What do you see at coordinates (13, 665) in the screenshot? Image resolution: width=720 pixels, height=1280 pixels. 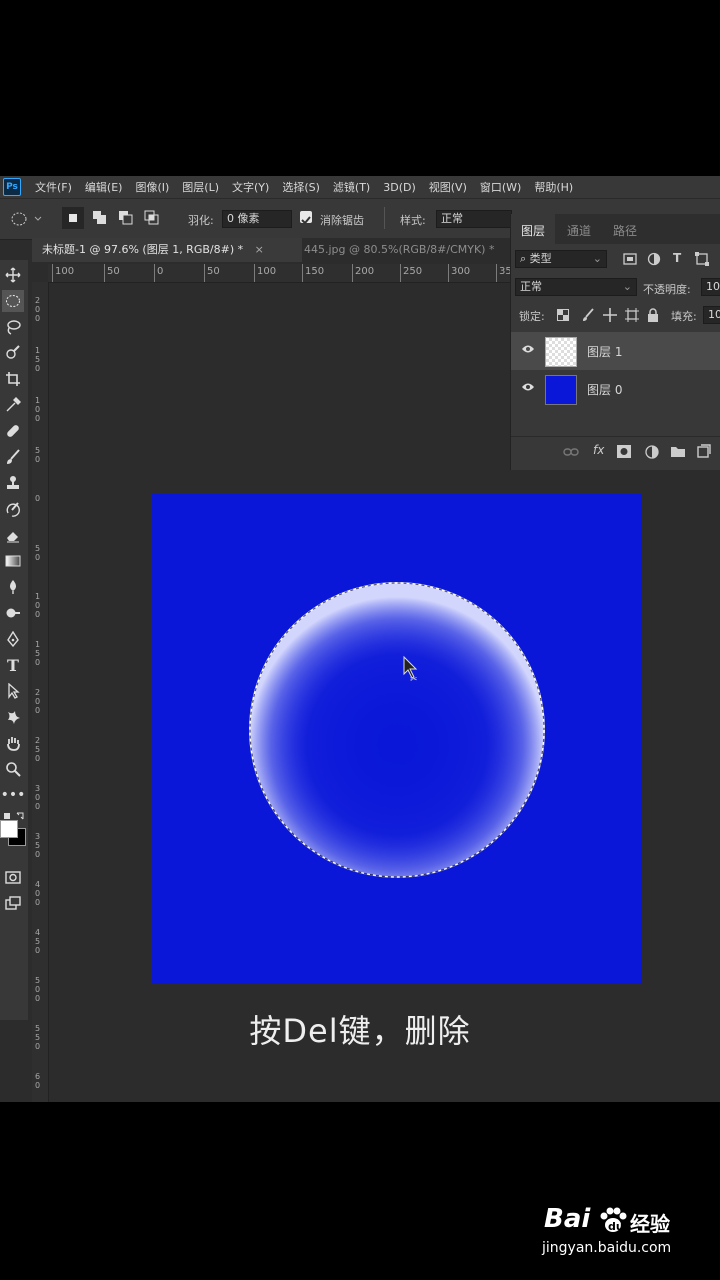 I see `type-tool-icon: T` at bounding box center [13, 665].